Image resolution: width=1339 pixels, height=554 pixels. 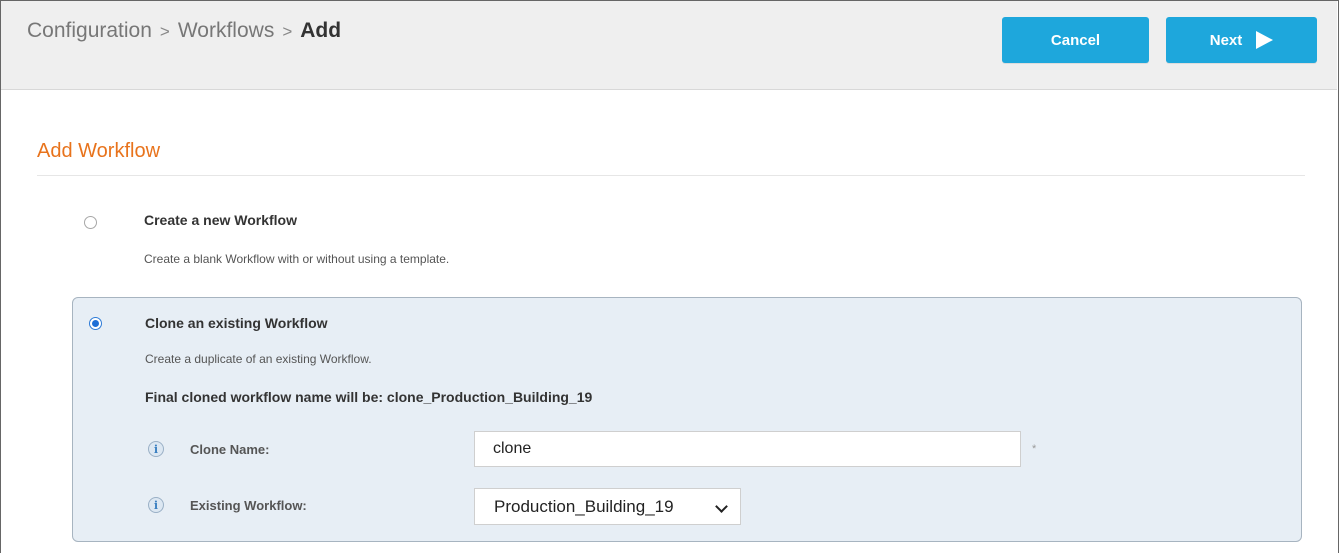 I want to click on clone-name-label: Clone Name:, so click(x=230, y=449).